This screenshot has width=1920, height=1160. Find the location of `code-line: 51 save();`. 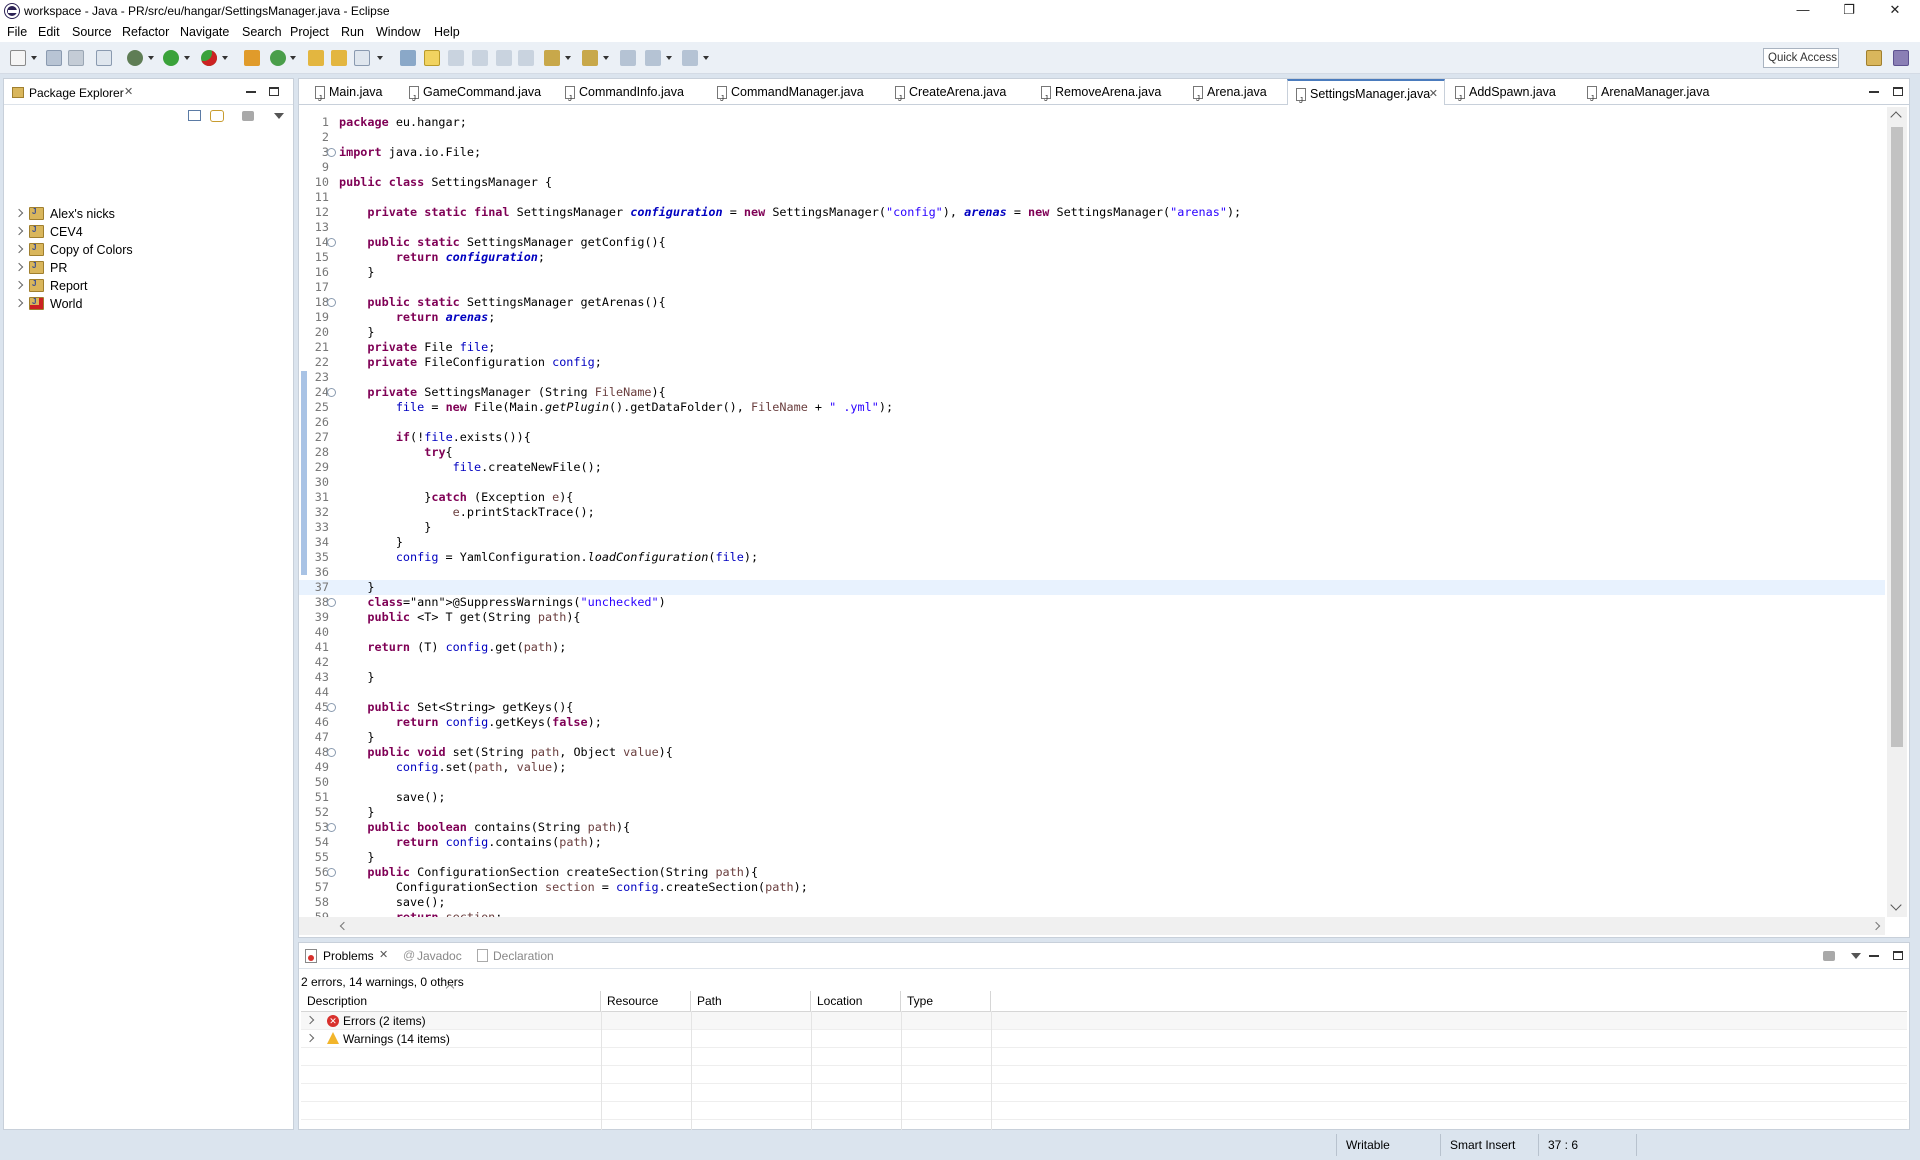

code-line: 51 save(); is located at coordinates (1092, 797).